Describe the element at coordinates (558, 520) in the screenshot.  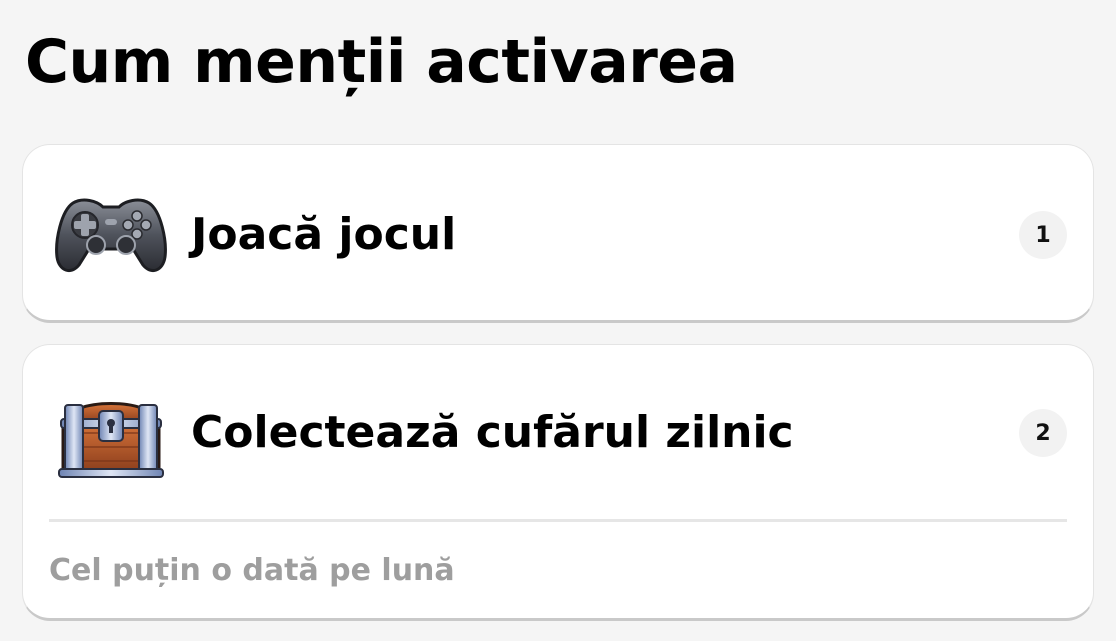
I see `divider` at that location.